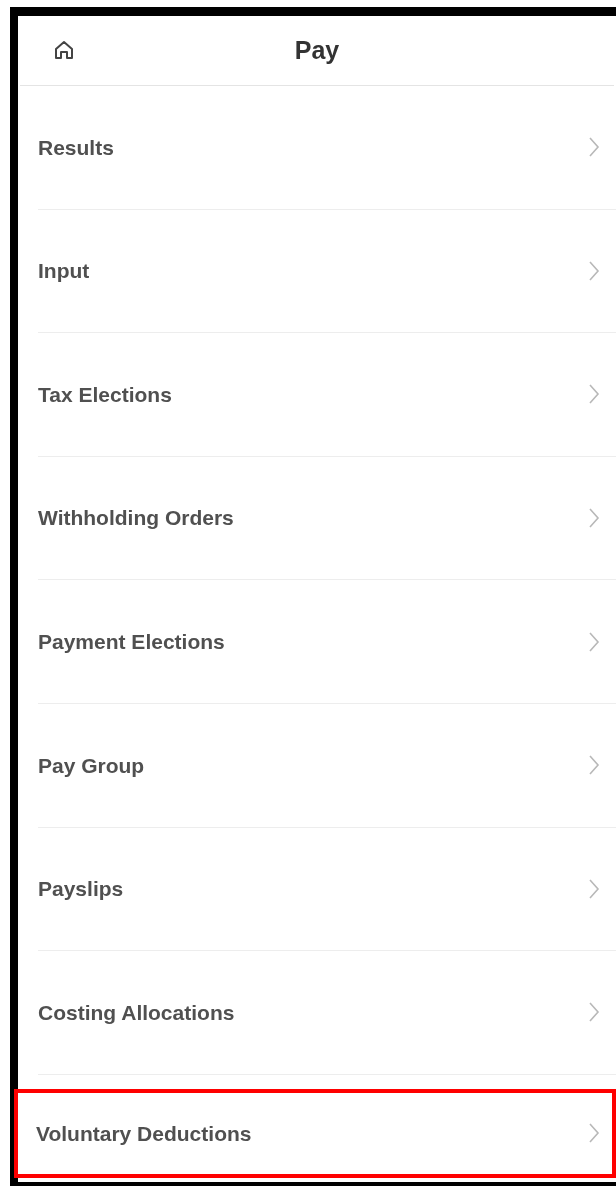  What do you see at coordinates (327, 518) in the screenshot?
I see `menu-item: Withholding Orders` at bounding box center [327, 518].